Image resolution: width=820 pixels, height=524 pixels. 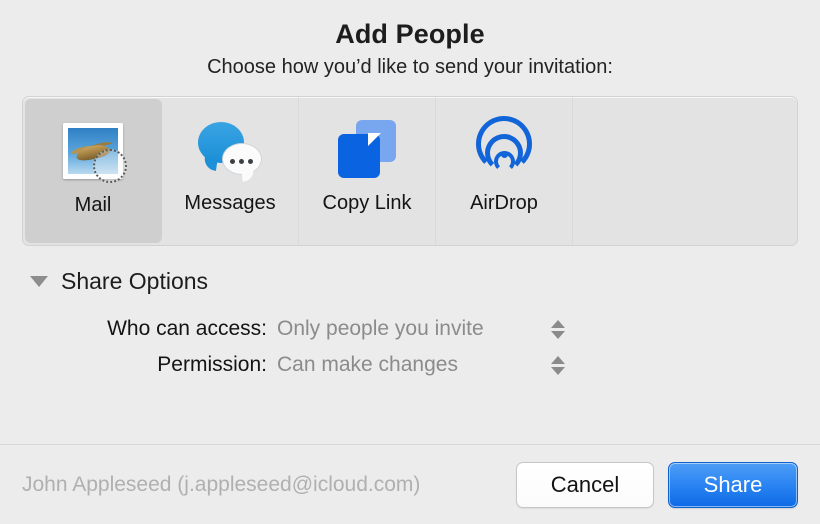 What do you see at coordinates (585, 484) in the screenshot?
I see `cancel-button: Cancel` at bounding box center [585, 484].